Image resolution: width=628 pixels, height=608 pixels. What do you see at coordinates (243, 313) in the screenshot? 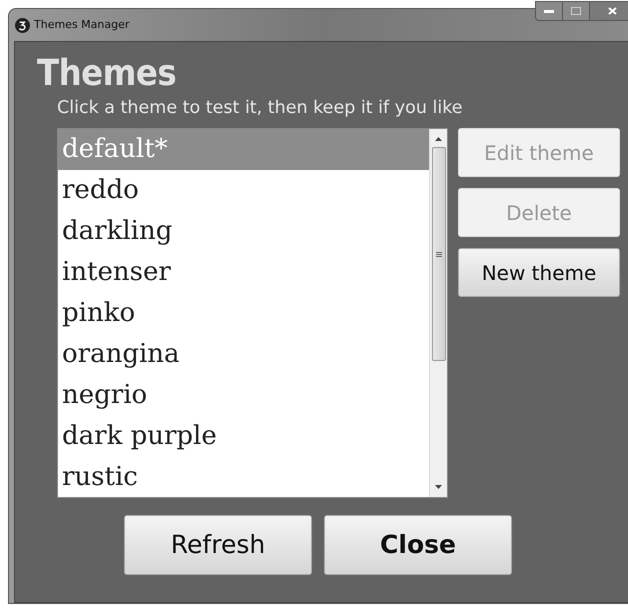
I see `theme-item: pinko` at bounding box center [243, 313].